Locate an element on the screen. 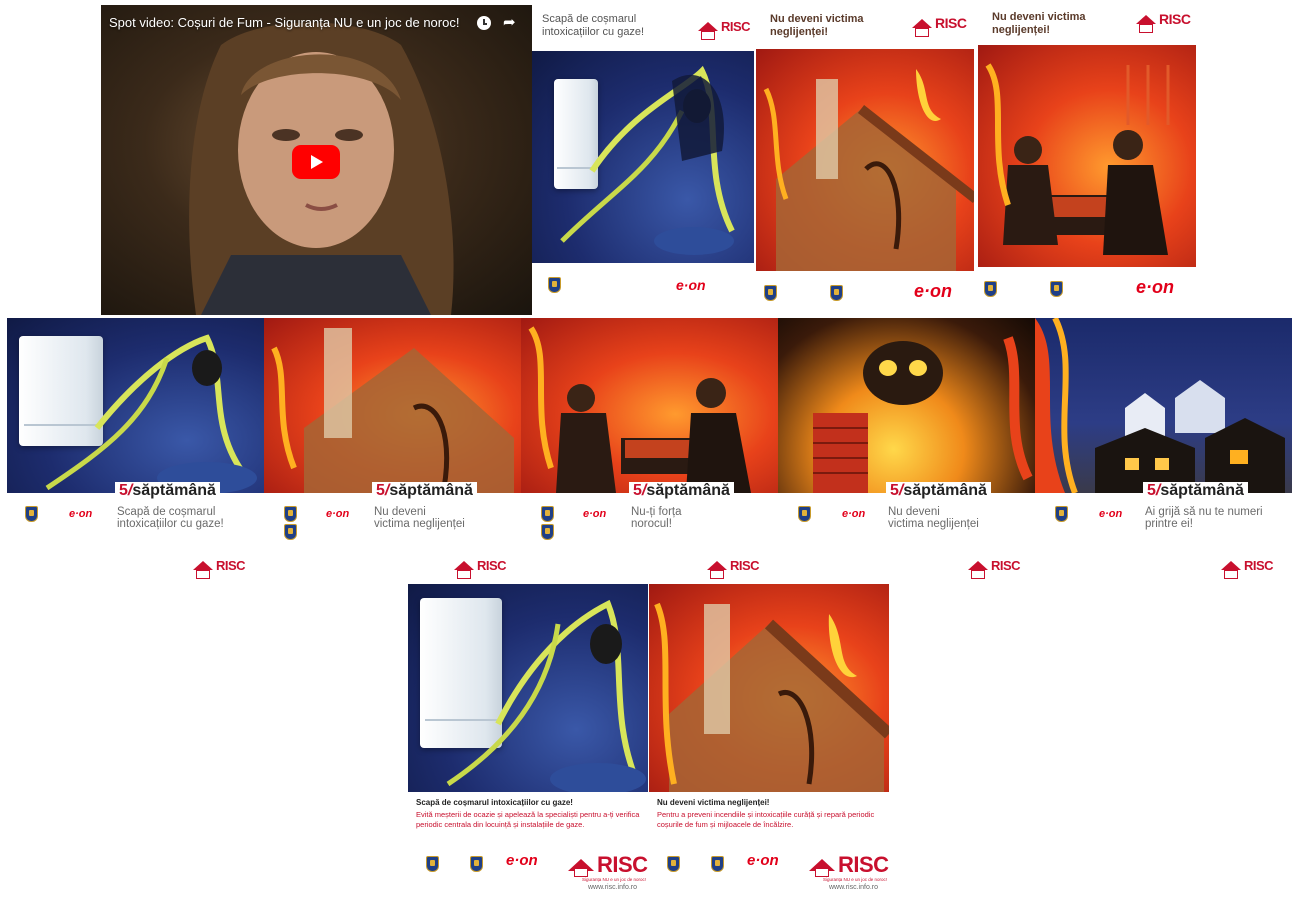 This screenshot has width=1294, height=898. play-button is located at coordinates (316, 162).